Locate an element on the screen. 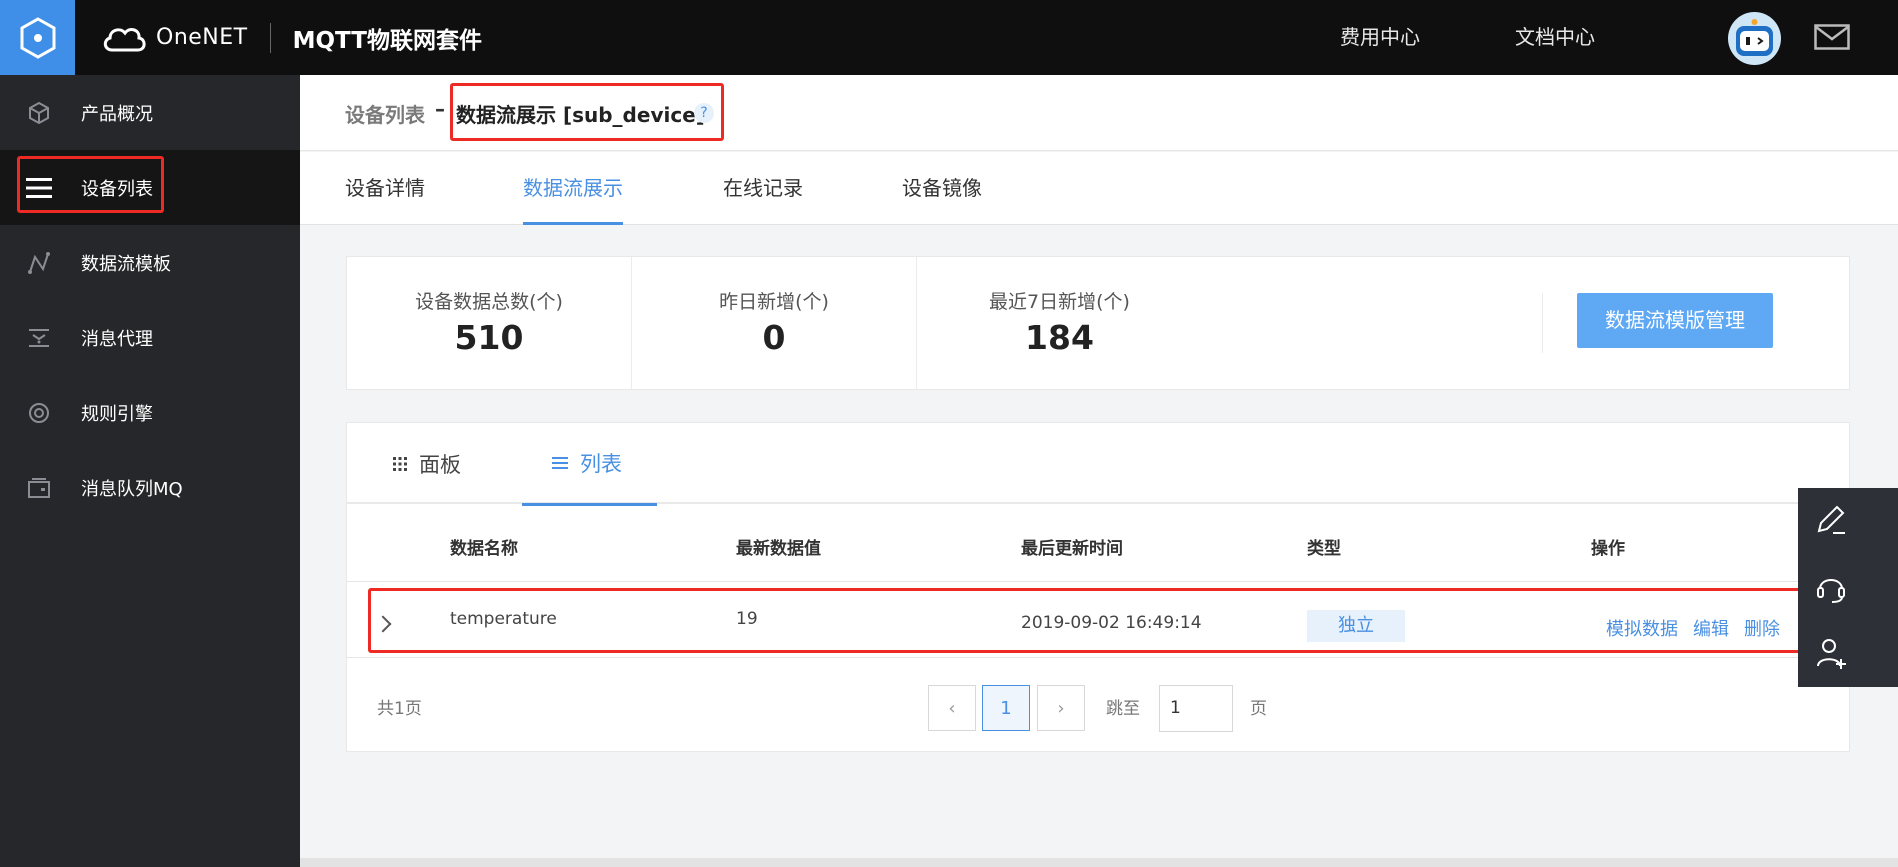  table-header: 数据名称 最新数据值 最后更新时间 类型 操作 is located at coordinates (1098, 544).